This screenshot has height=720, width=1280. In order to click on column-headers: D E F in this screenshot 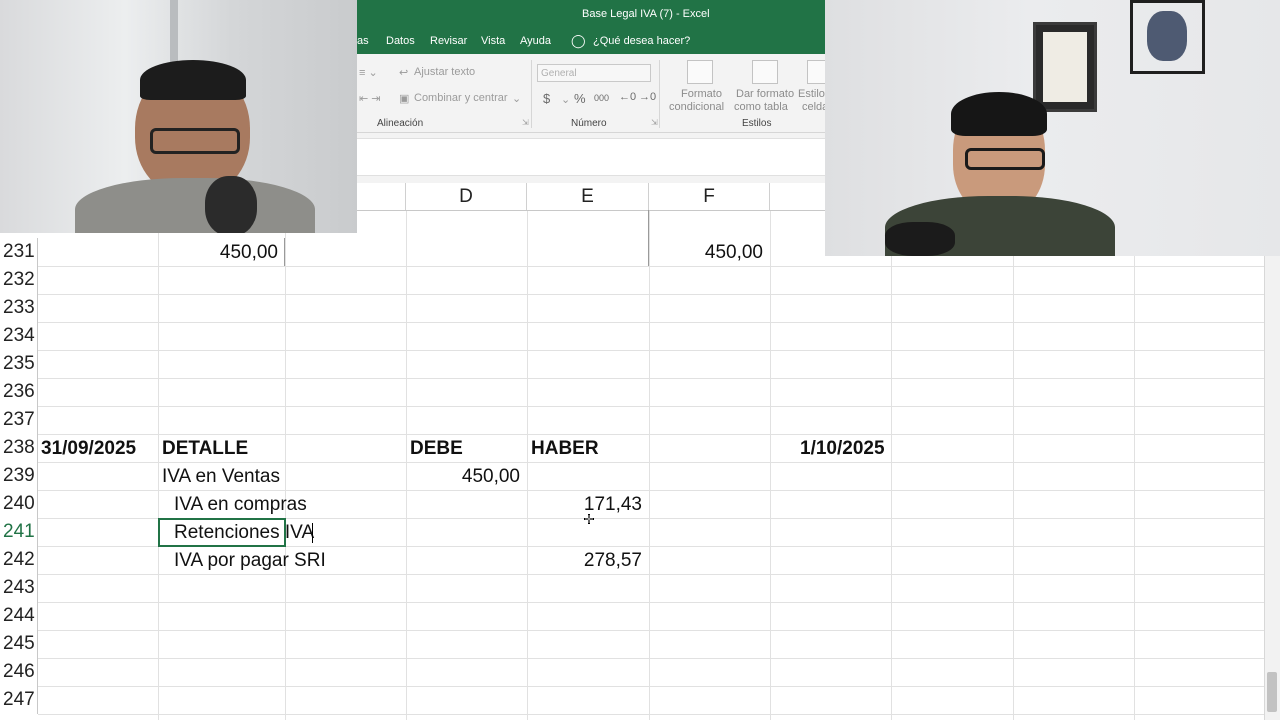, I will do `click(591, 197)`.